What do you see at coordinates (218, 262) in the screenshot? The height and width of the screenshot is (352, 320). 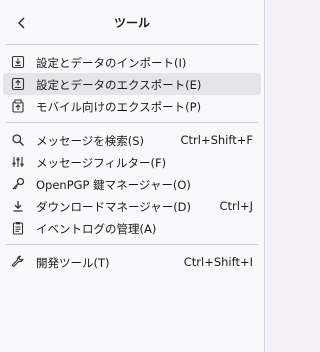 I see `menu-item-shortcut: Ctrl+Shift+I` at bounding box center [218, 262].